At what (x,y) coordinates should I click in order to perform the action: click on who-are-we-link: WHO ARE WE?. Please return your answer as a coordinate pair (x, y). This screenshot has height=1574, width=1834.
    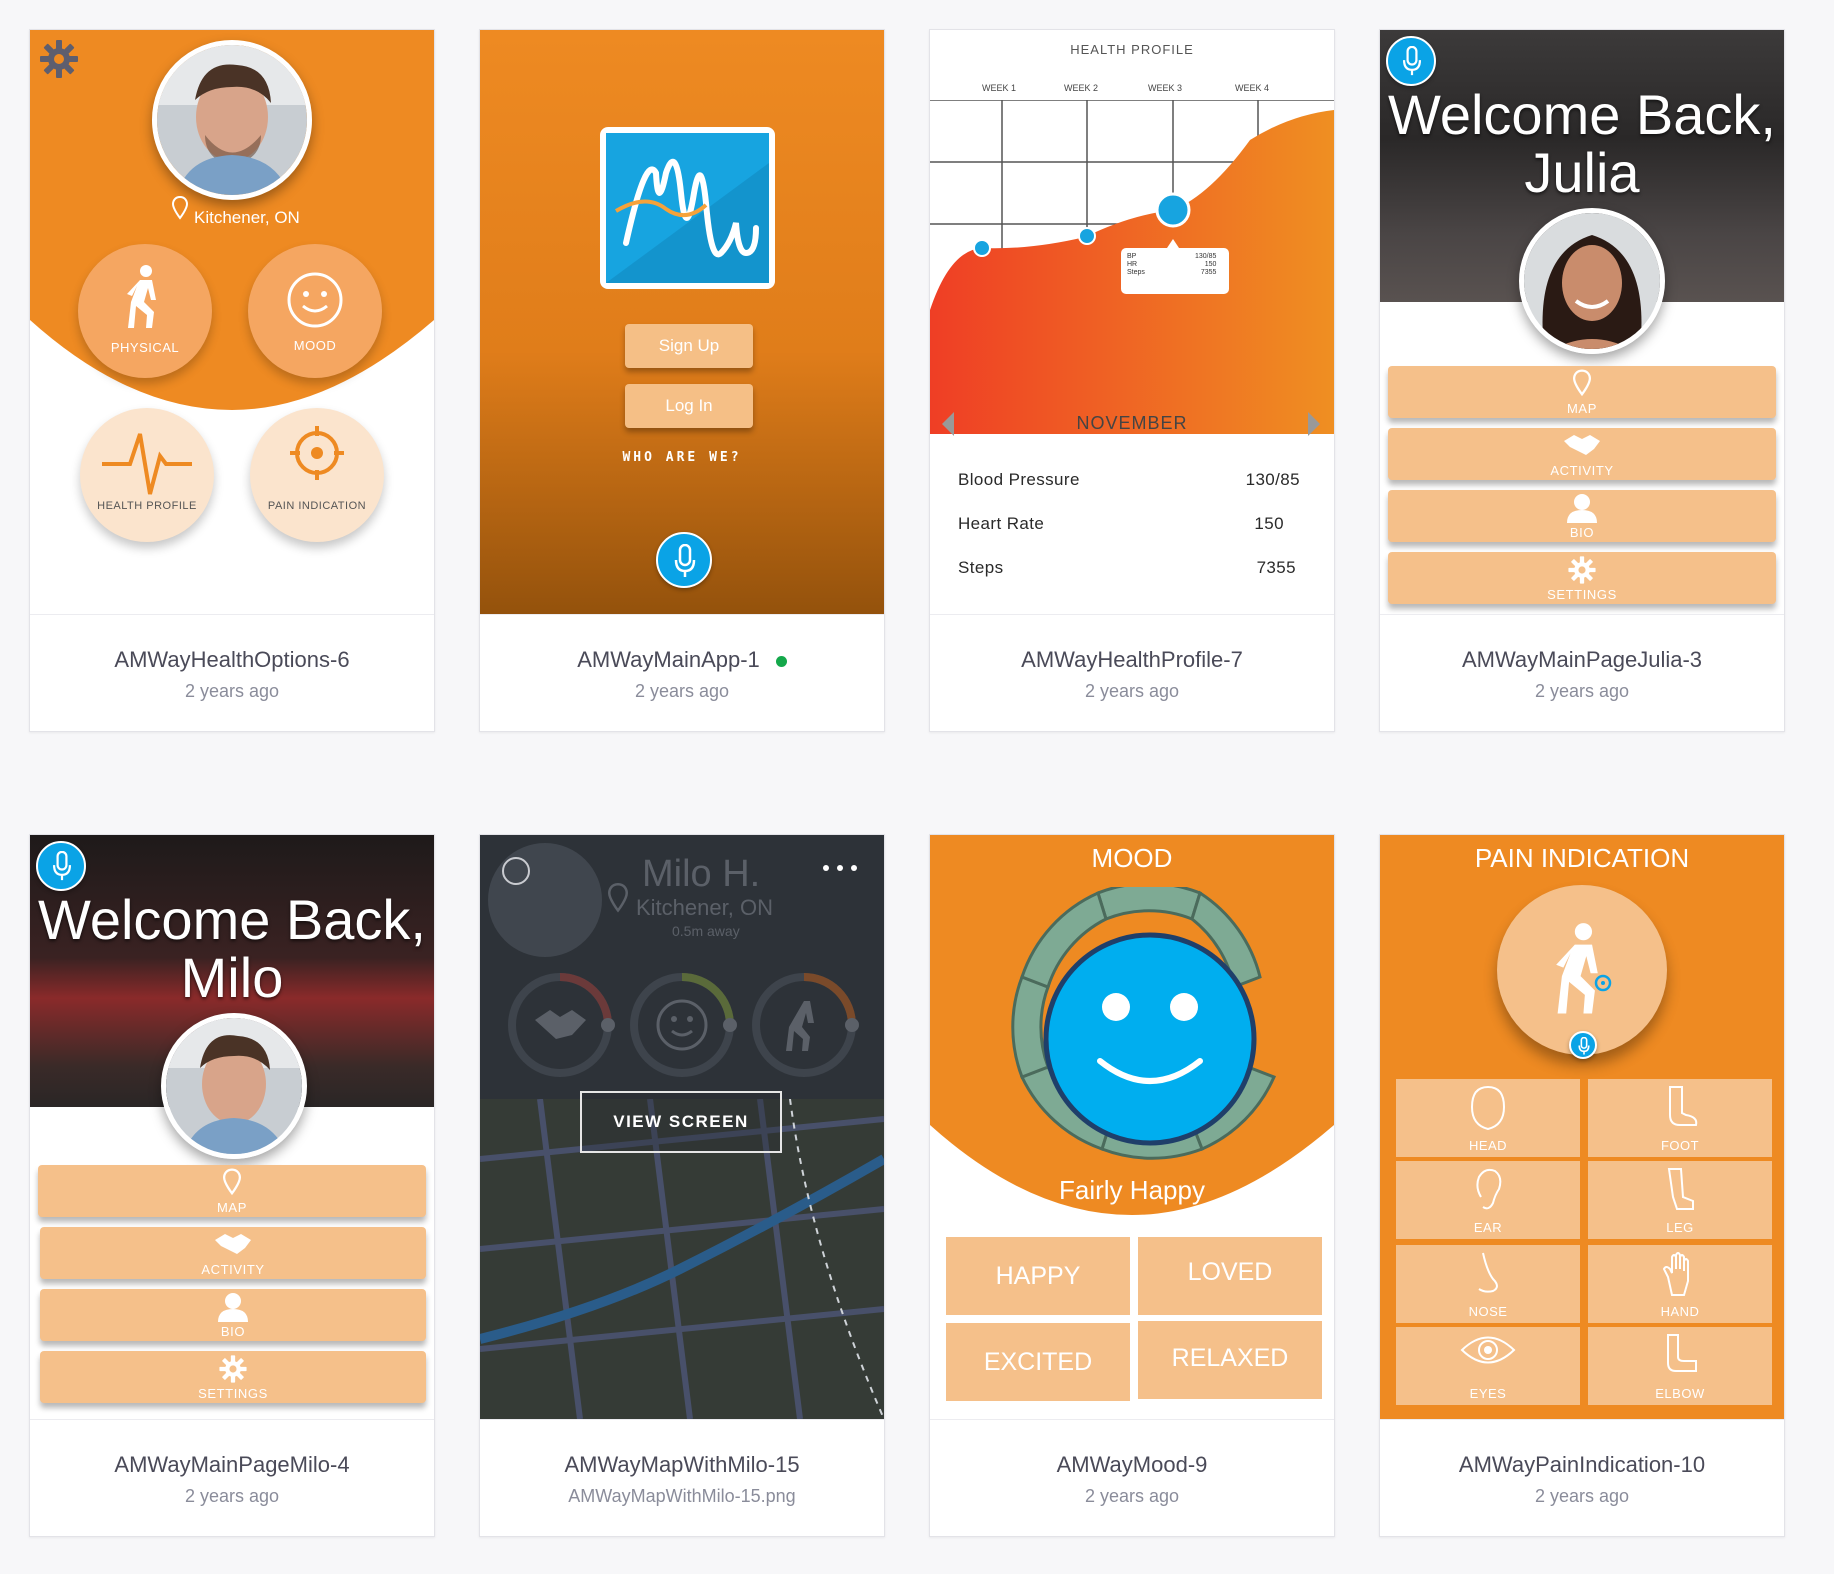
    Looking at the image, I should click on (682, 457).